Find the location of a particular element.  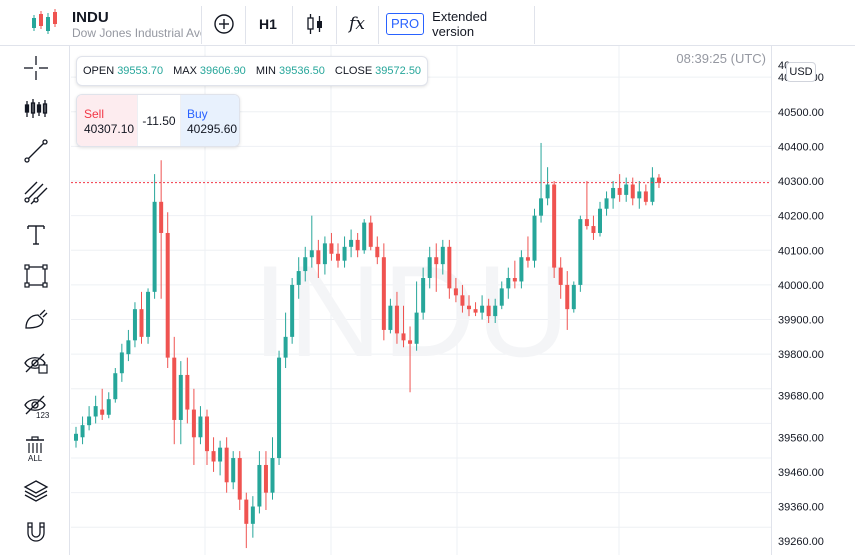

crosshair-tool is located at coordinates (46, 68).